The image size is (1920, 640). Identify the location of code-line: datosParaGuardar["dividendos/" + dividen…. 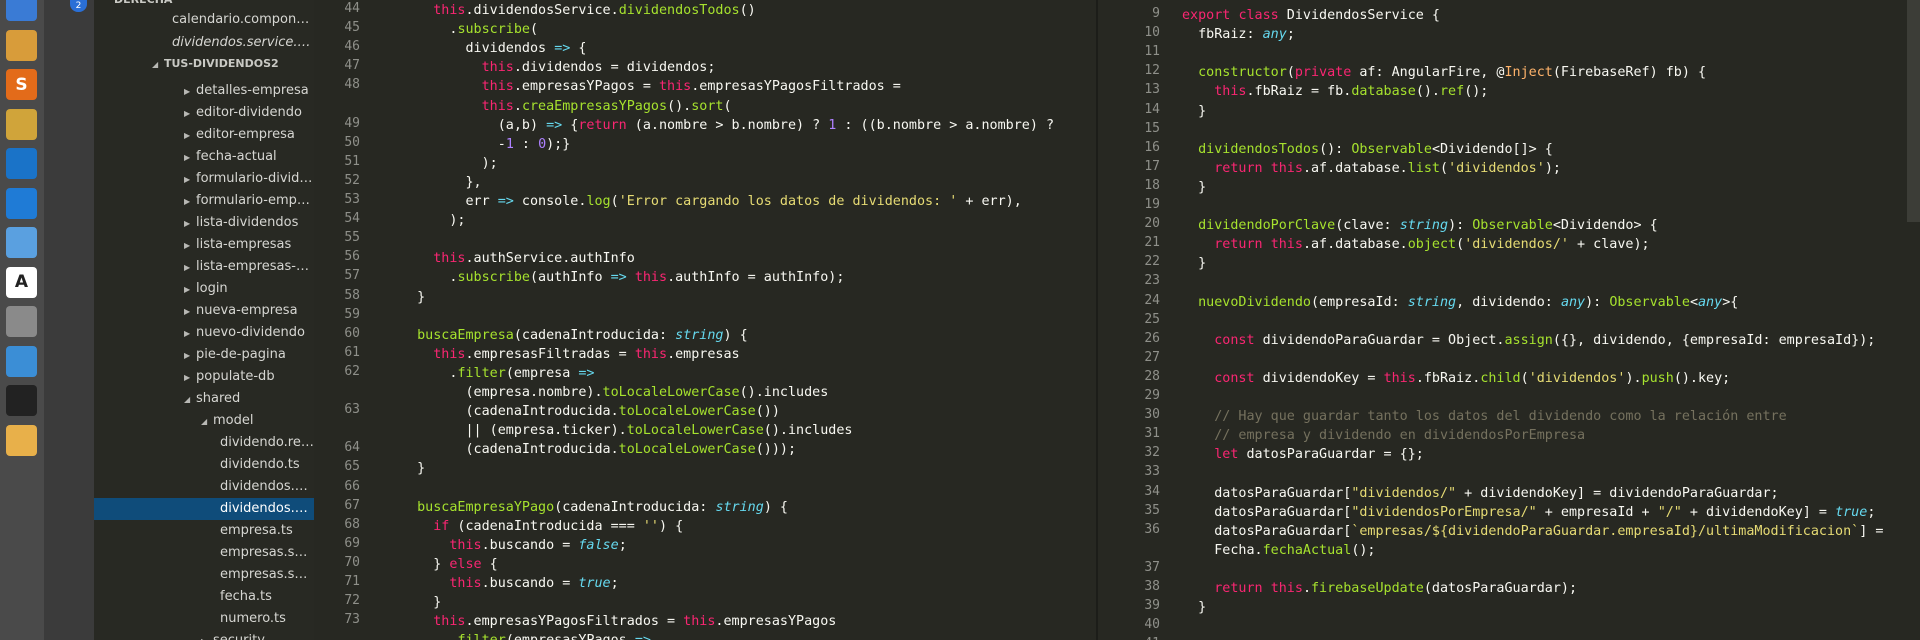
(1480, 493).